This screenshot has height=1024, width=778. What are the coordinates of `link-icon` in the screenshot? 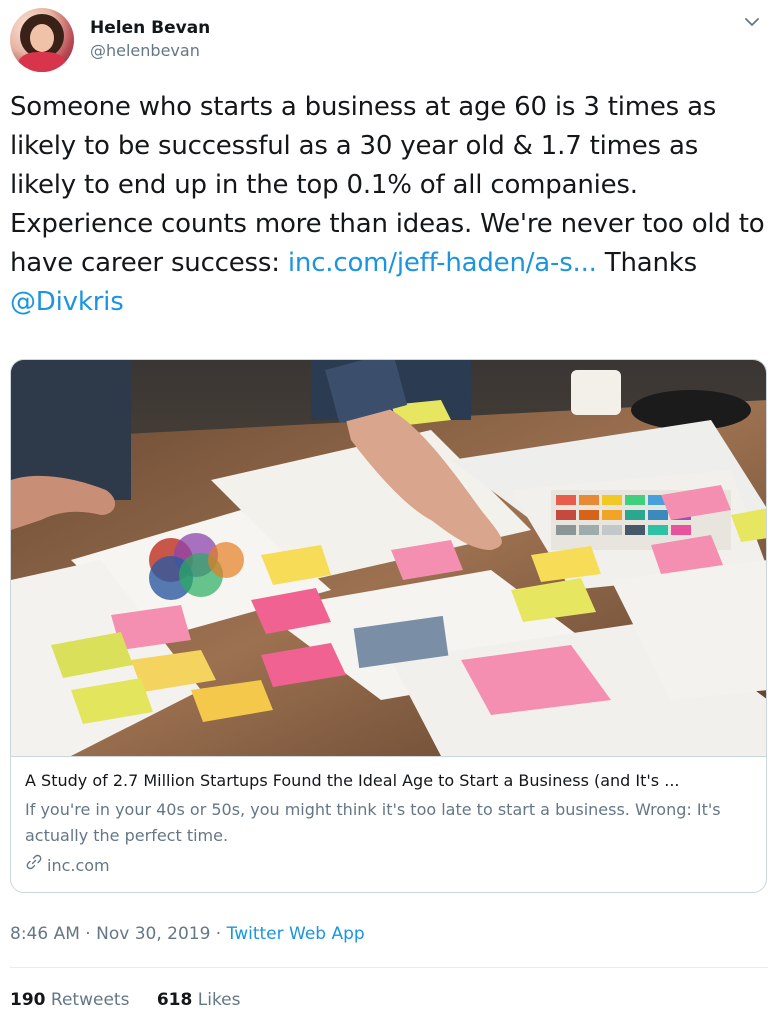 It's located at (36, 865).